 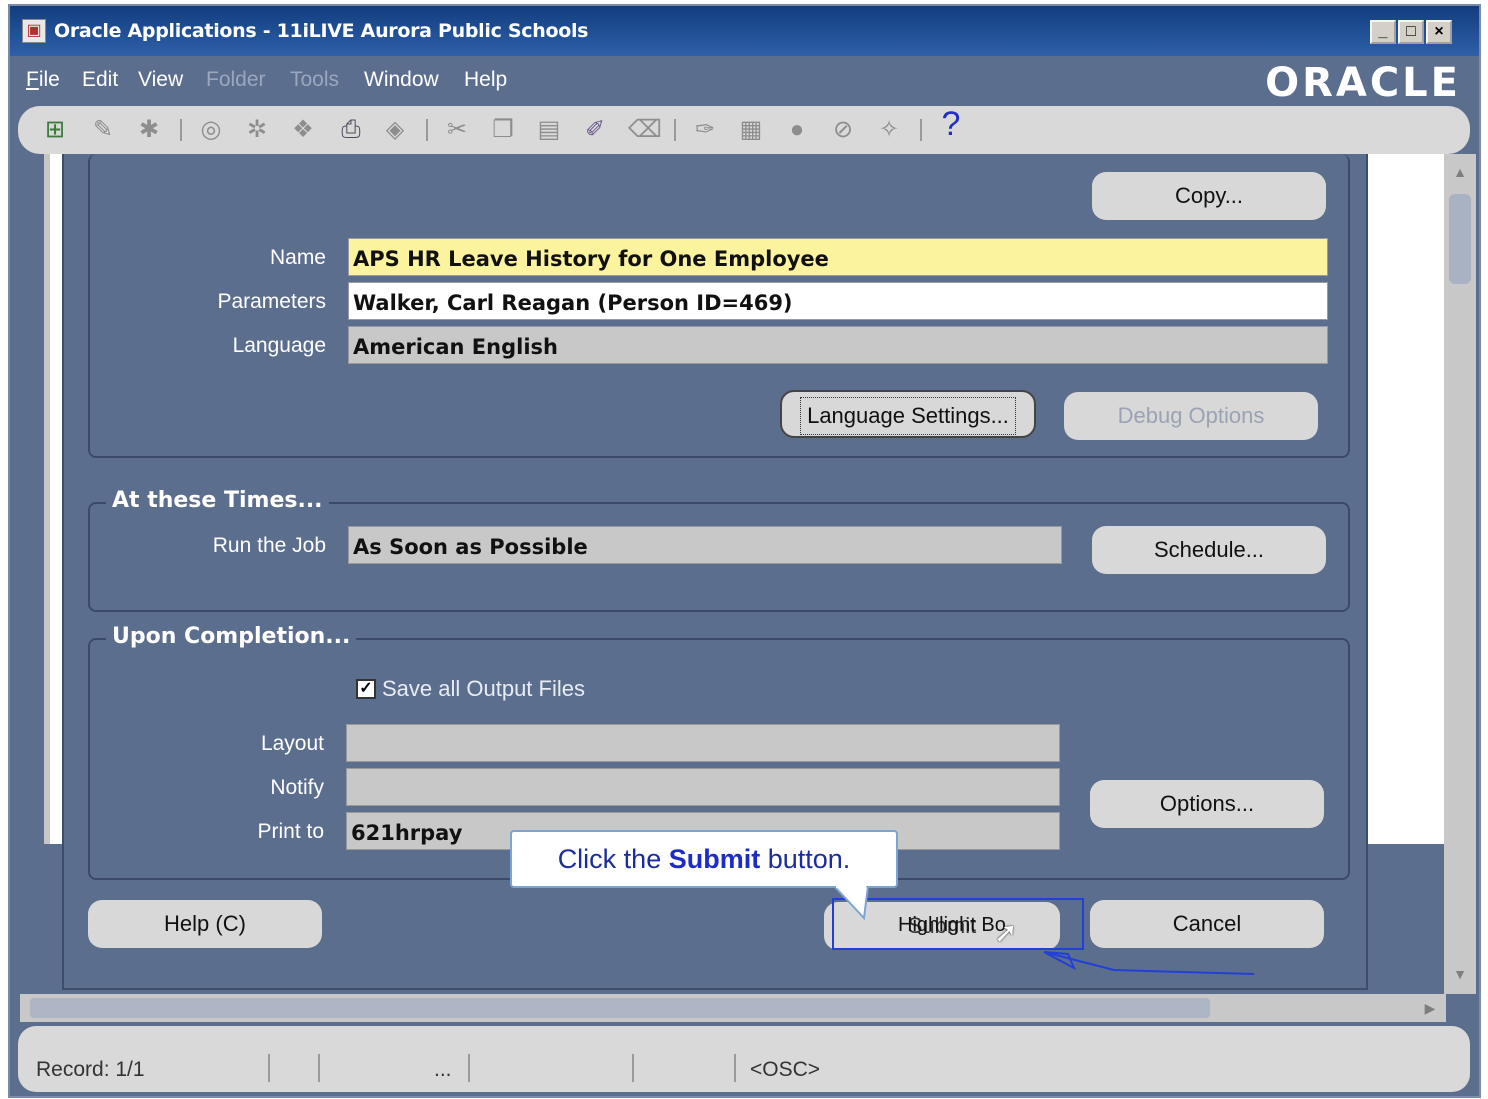 I want to click on scroll-right-icon: ▶, so click(x=1430, y=1008).